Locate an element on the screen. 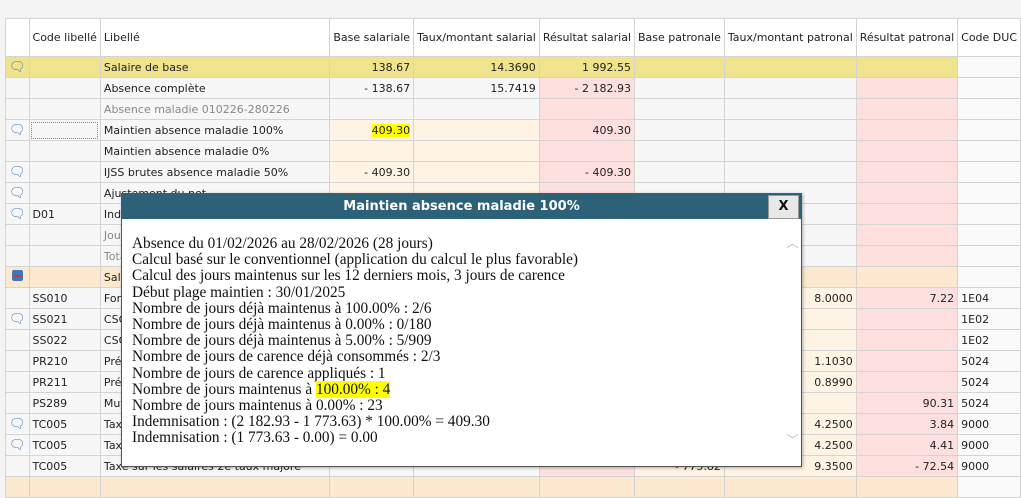 This screenshot has width=1021, height=498. code-cell: SS010 is located at coordinates (64, 298).